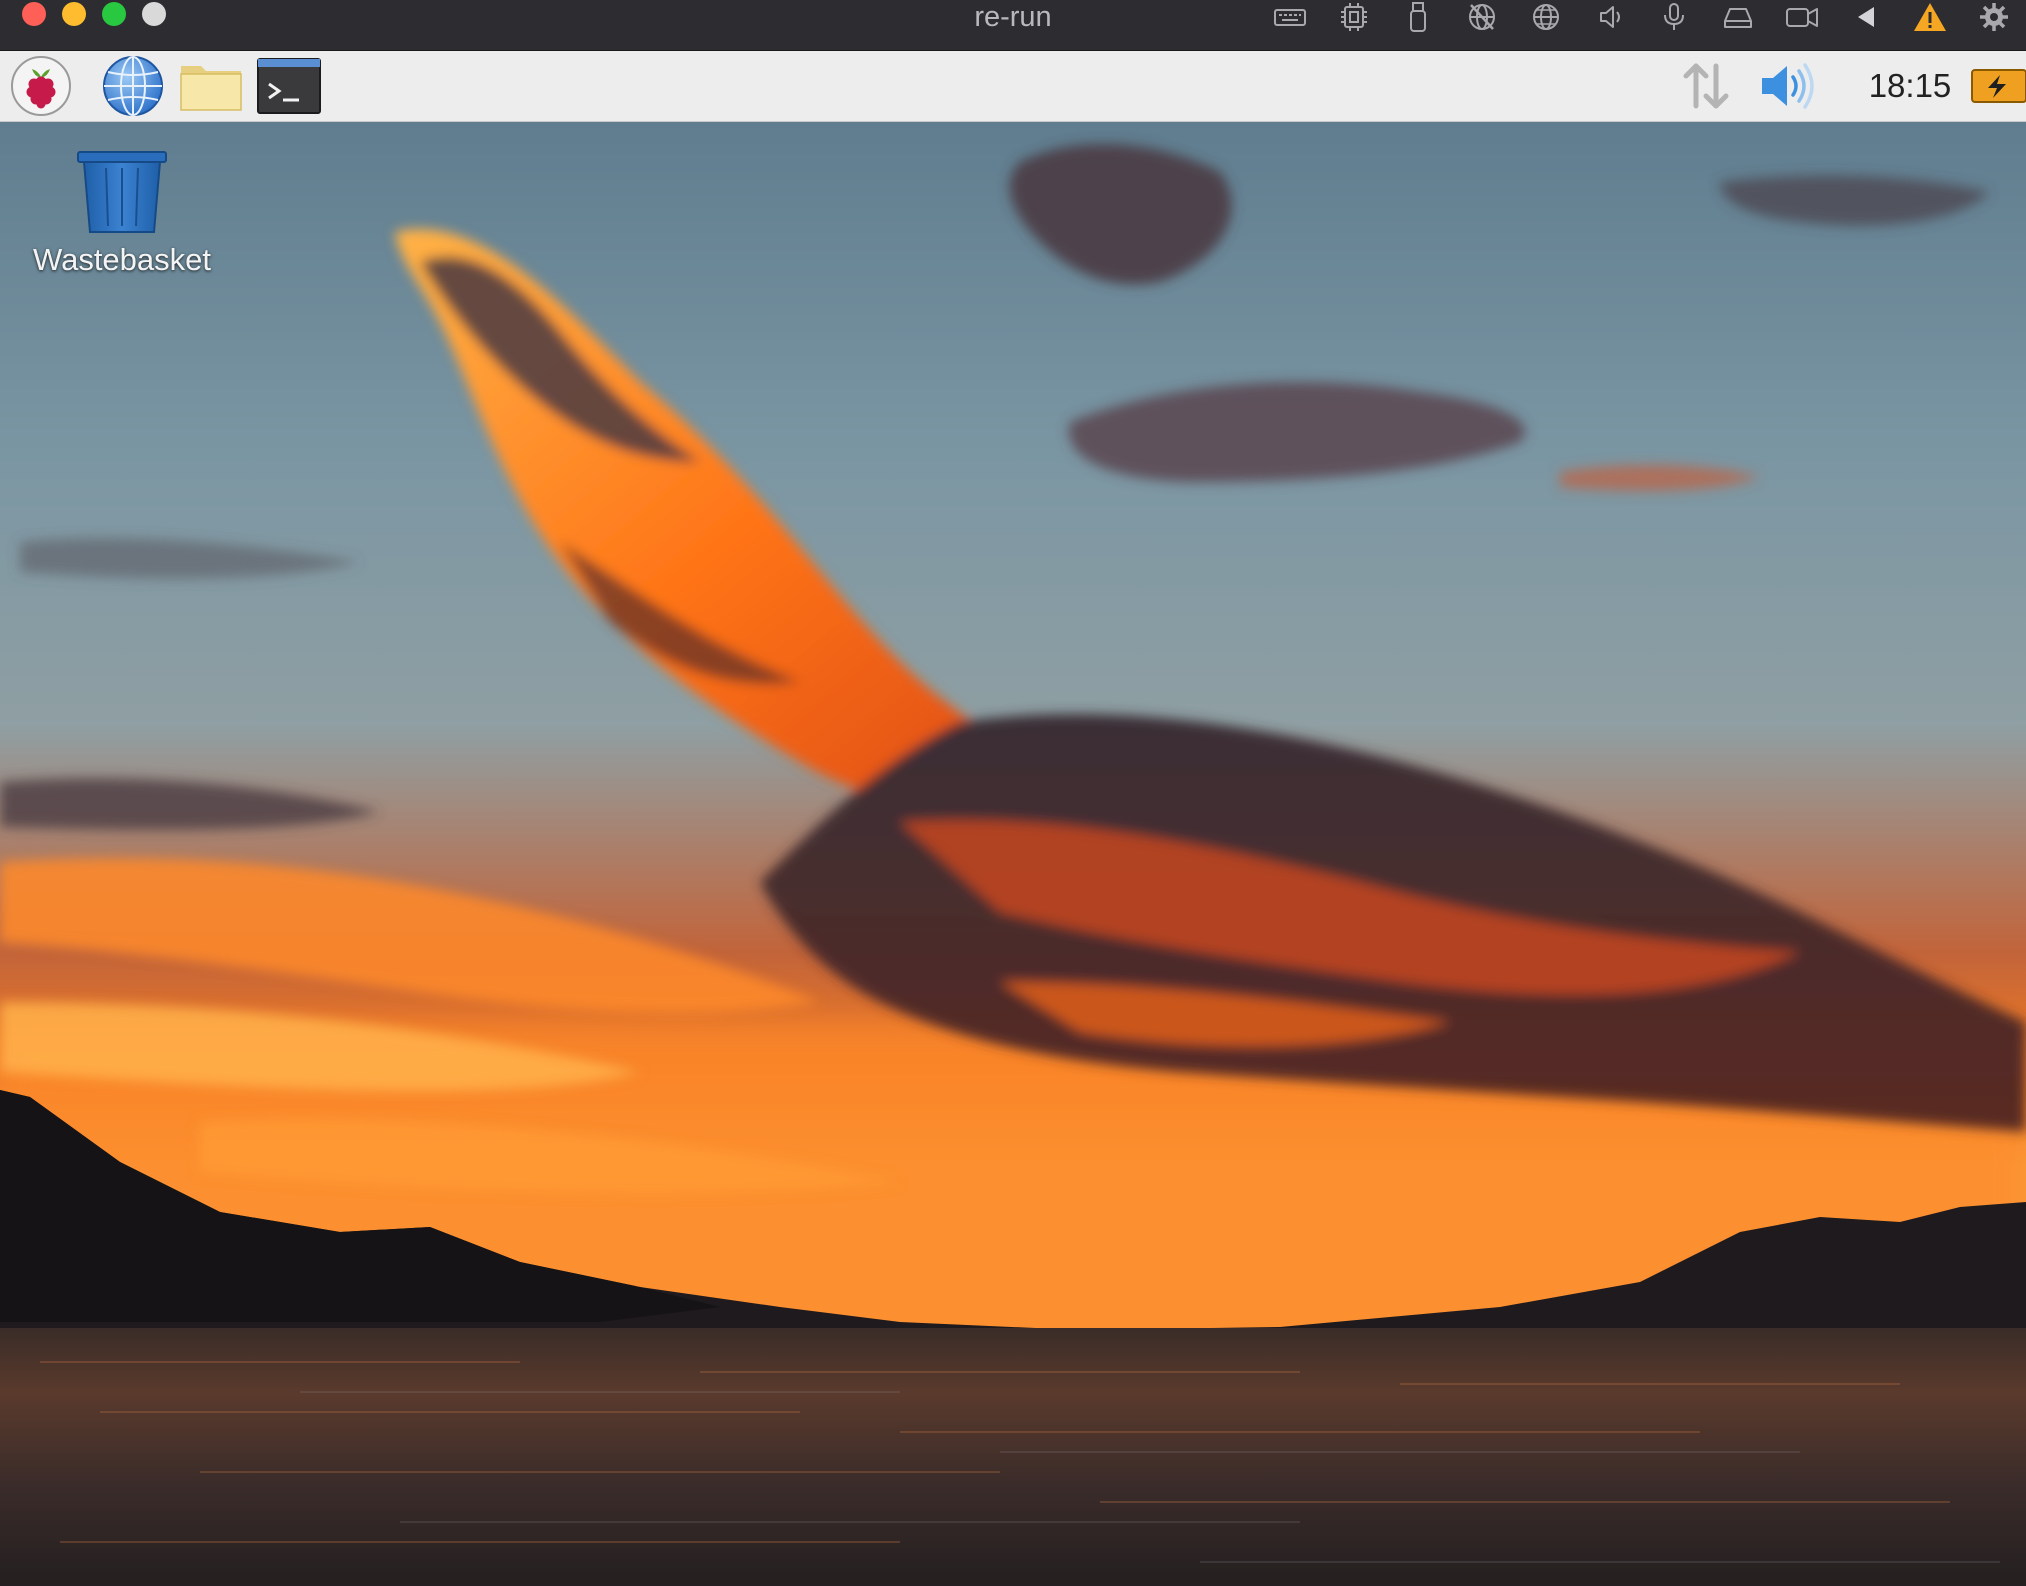 The height and width of the screenshot is (1586, 2026). I want to click on hard-disk-icon, so click(1738, 17).